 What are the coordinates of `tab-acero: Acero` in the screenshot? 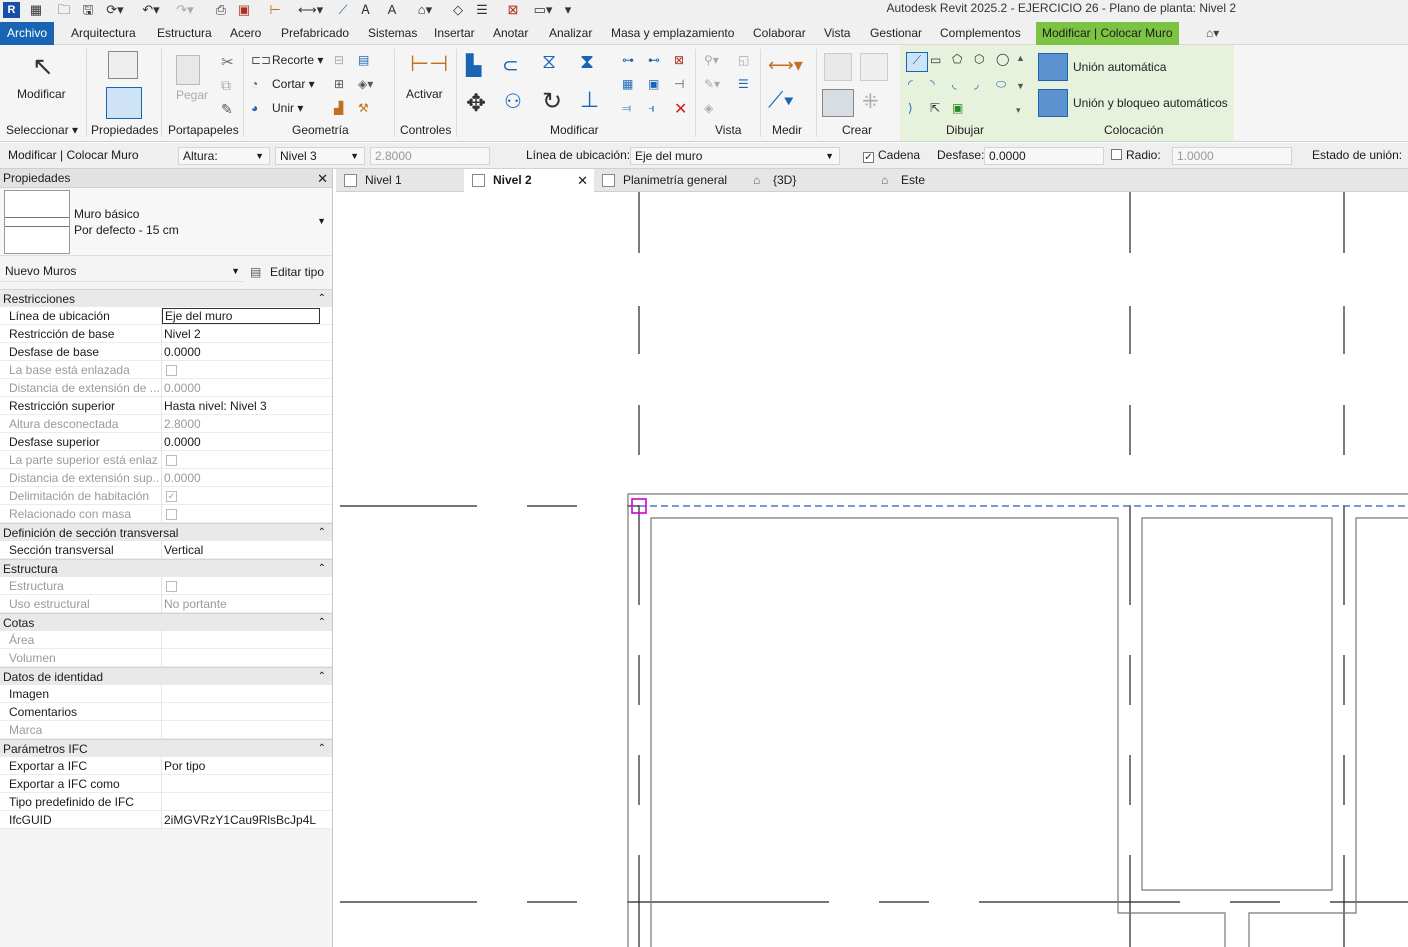 It's located at (245, 33).